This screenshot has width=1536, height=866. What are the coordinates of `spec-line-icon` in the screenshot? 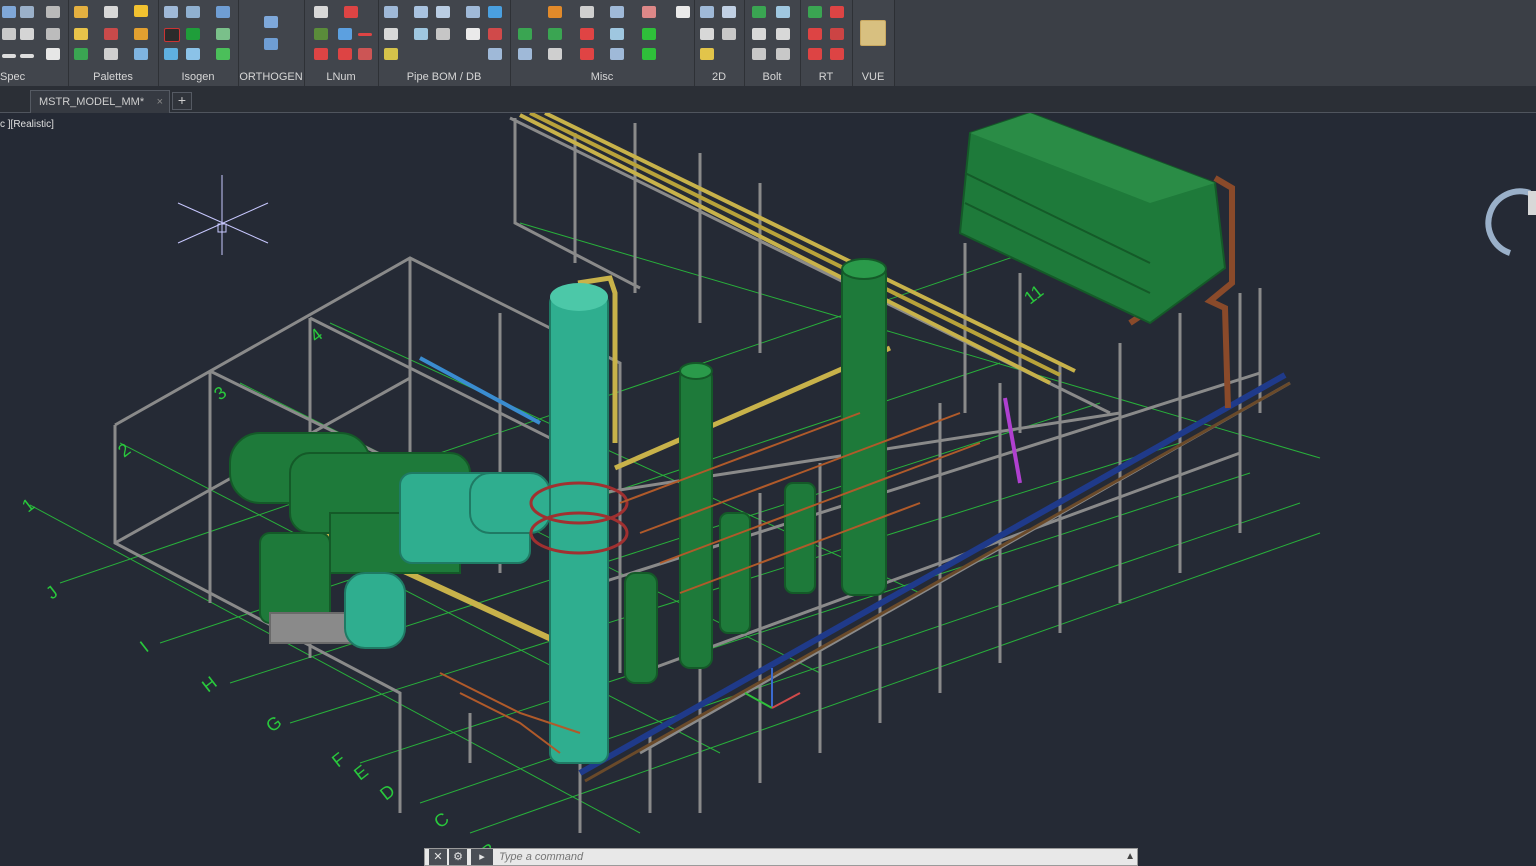 It's located at (27, 34).